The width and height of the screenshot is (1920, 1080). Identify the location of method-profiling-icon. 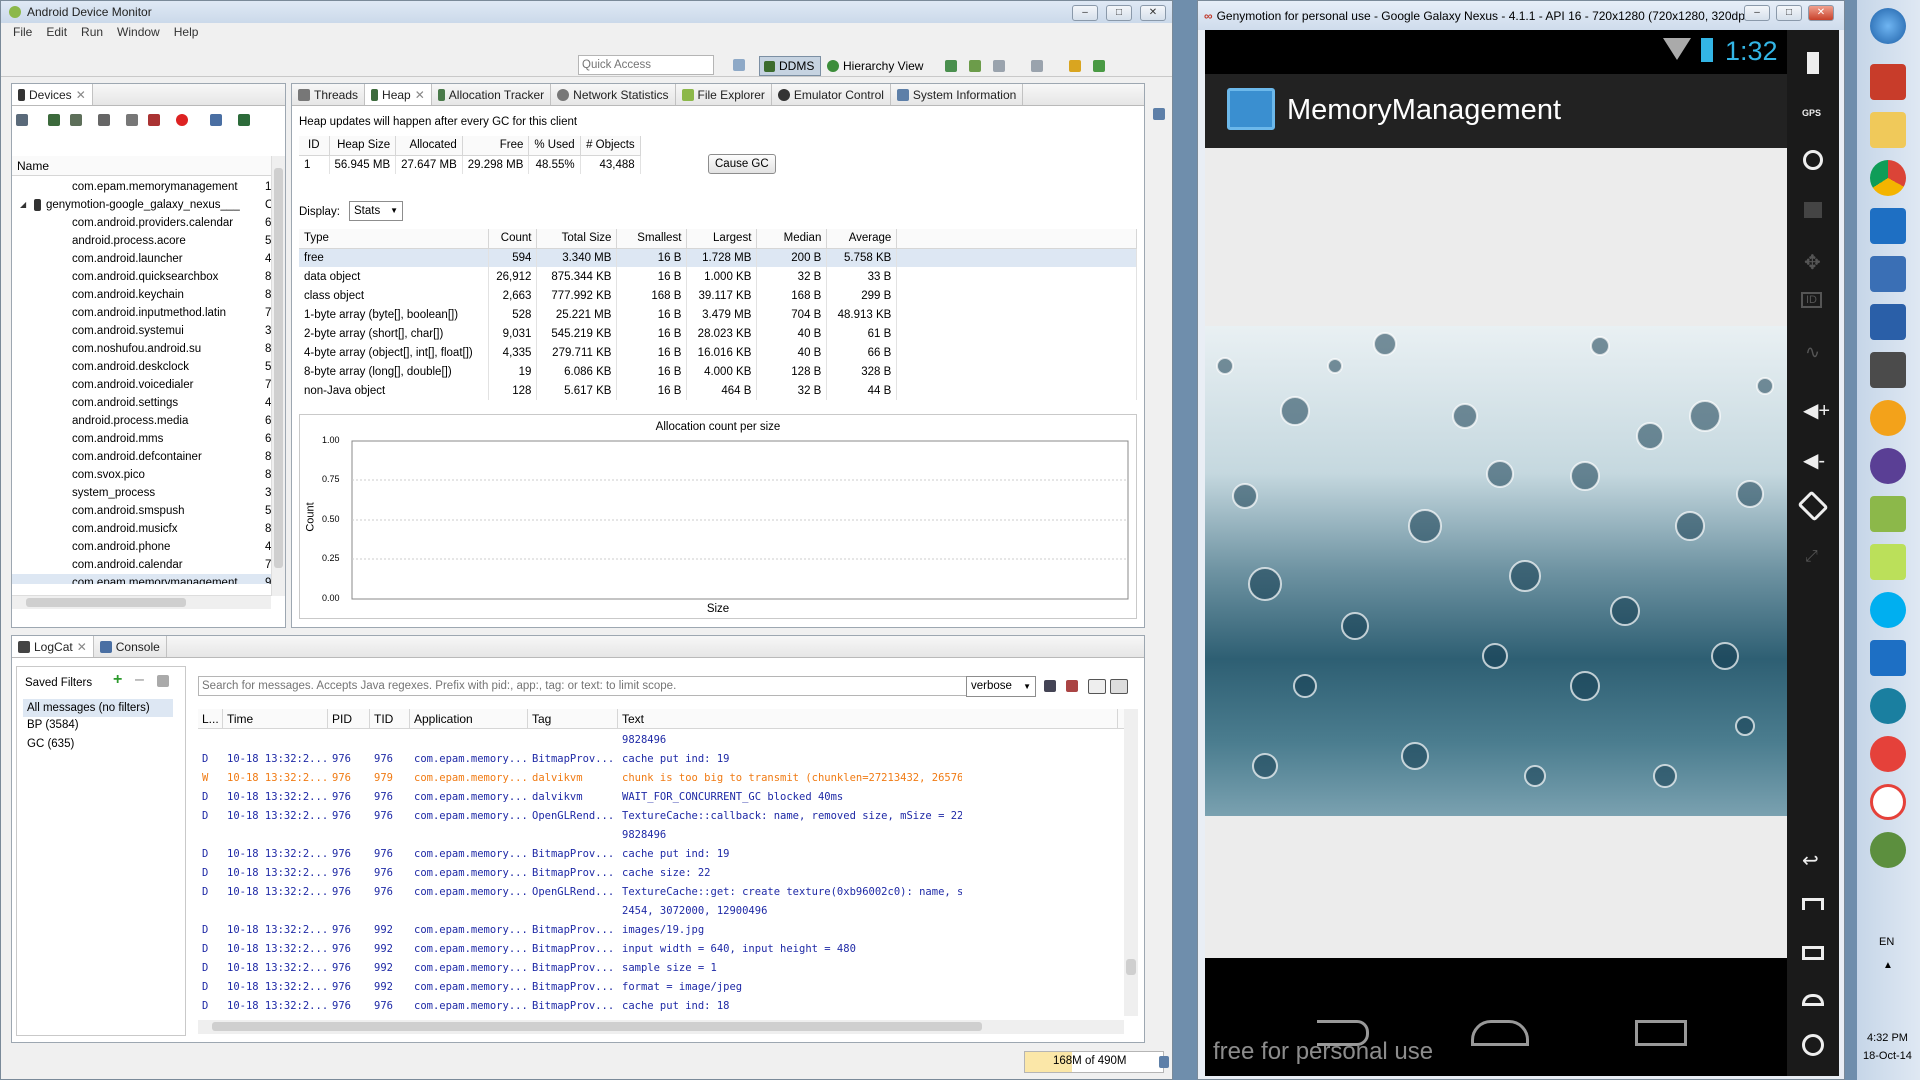
(154, 120).